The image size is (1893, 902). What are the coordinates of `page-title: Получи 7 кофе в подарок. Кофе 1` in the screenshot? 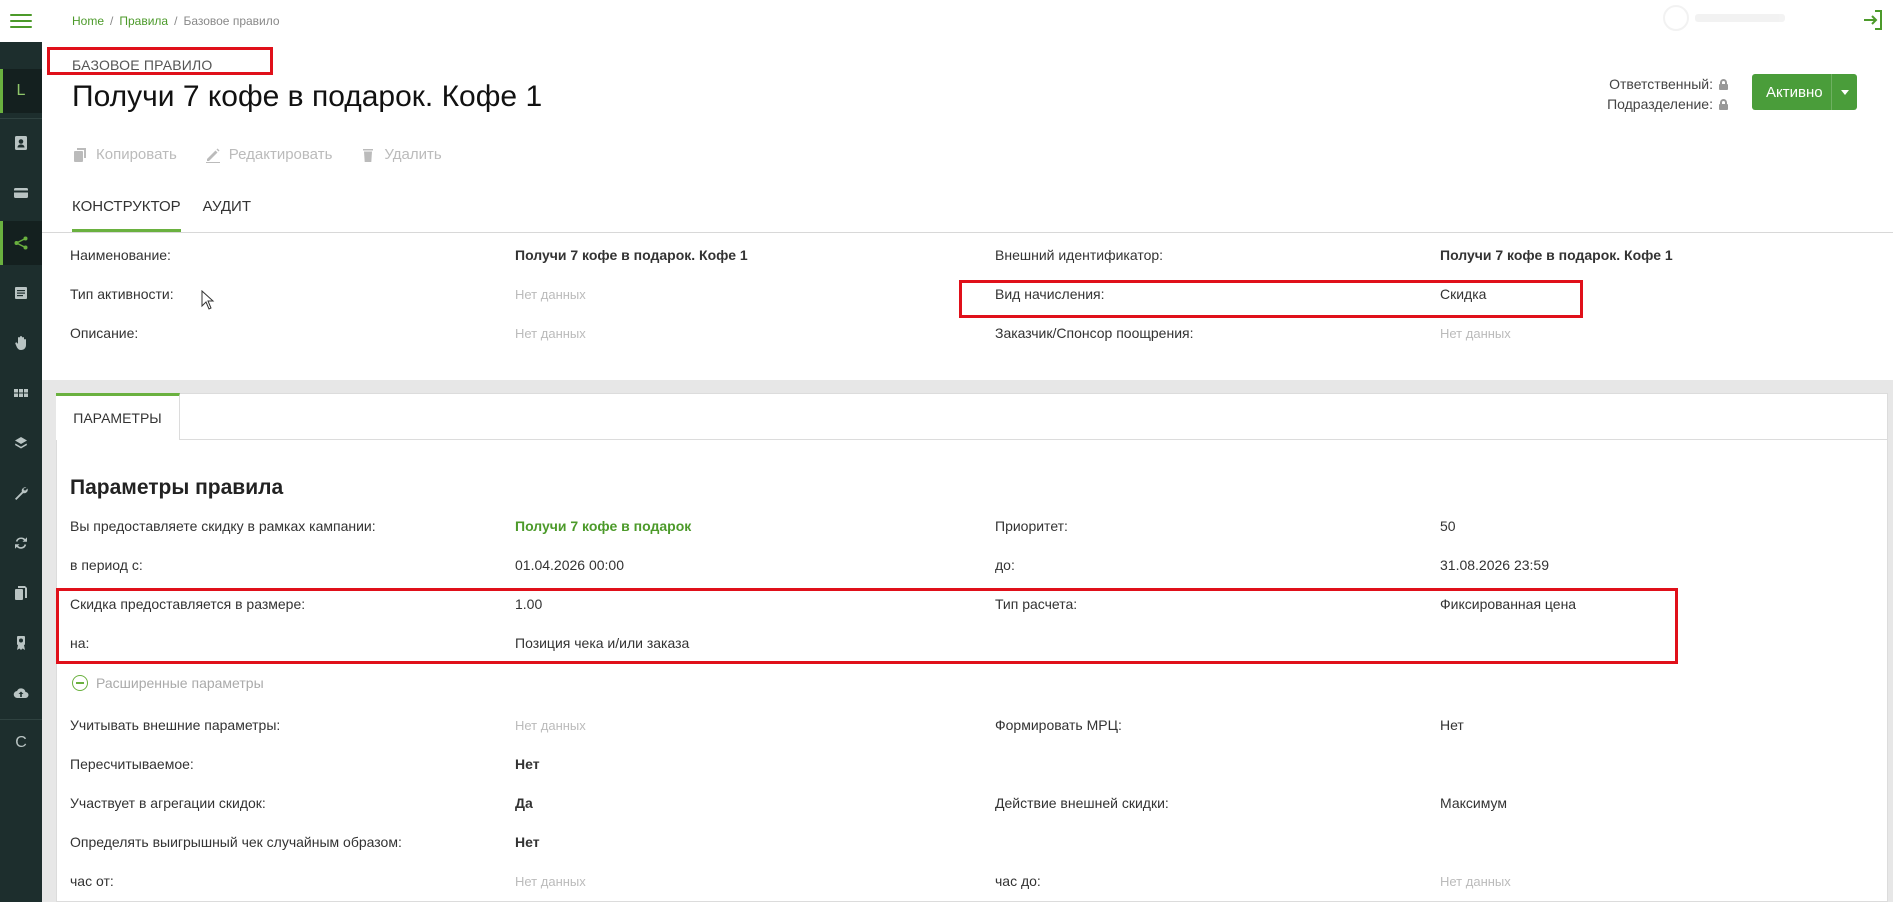 It's located at (307, 96).